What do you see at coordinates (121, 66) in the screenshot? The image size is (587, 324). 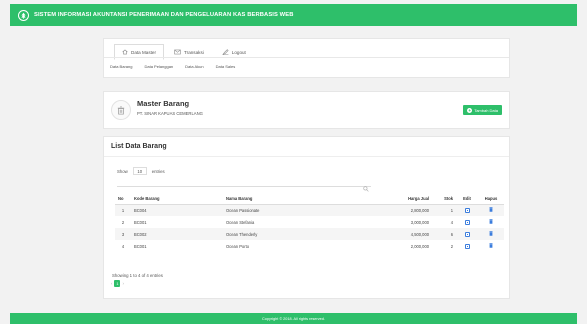 I see `subnav-data-barang: Data Barang` at bounding box center [121, 66].